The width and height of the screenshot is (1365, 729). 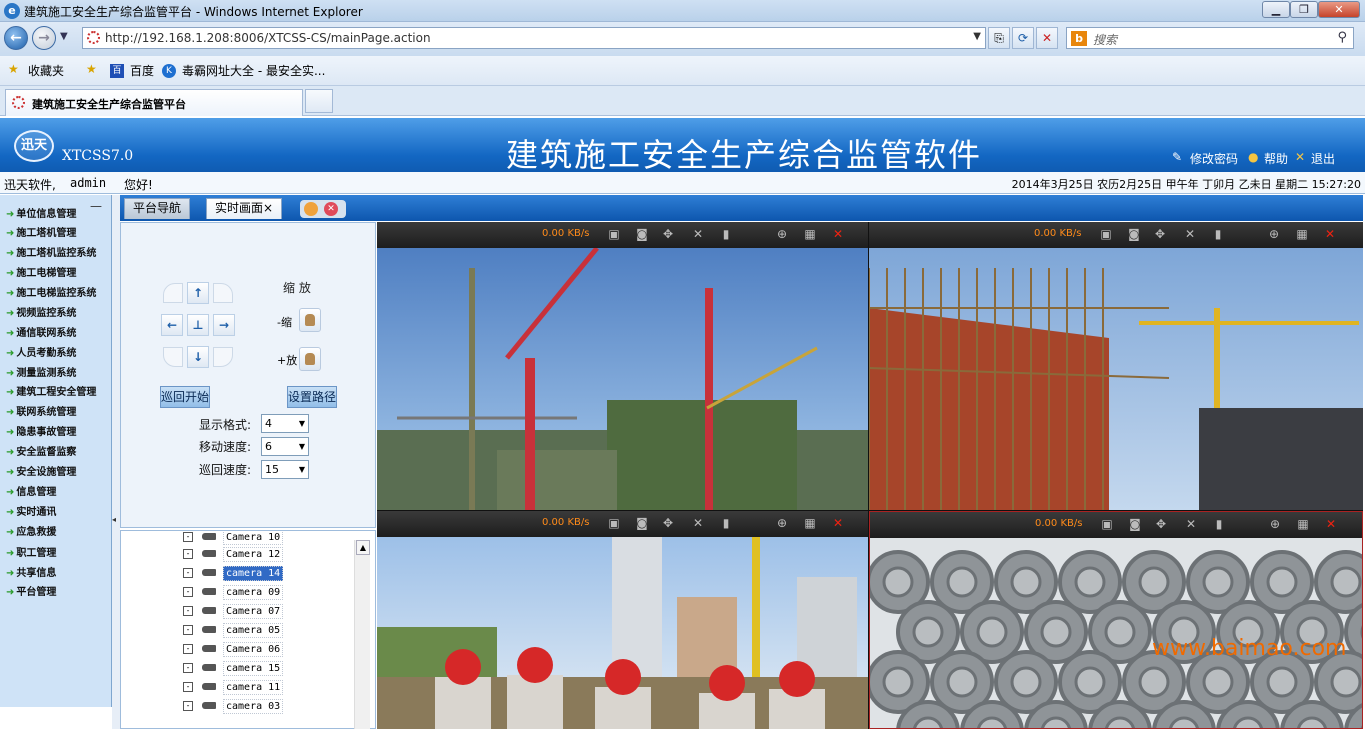 What do you see at coordinates (31, 571) in the screenshot?
I see `sidebar-item-19: ➜ 共享信息` at bounding box center [31, 571].